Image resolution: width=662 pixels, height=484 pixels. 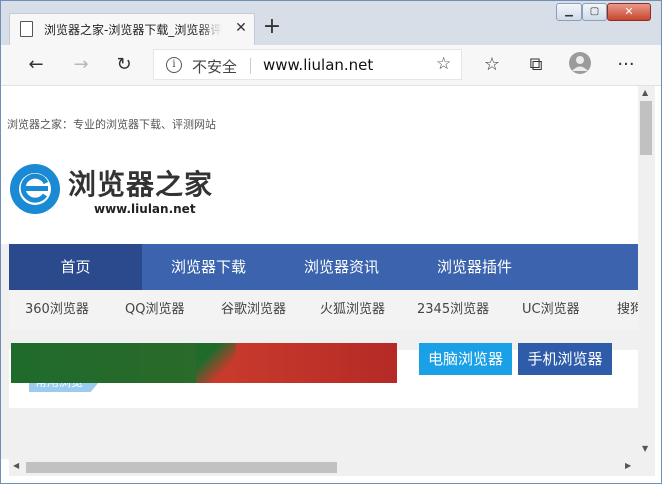 I want to click on scroll-right-icon: ▶, so click(x=628, y=465).